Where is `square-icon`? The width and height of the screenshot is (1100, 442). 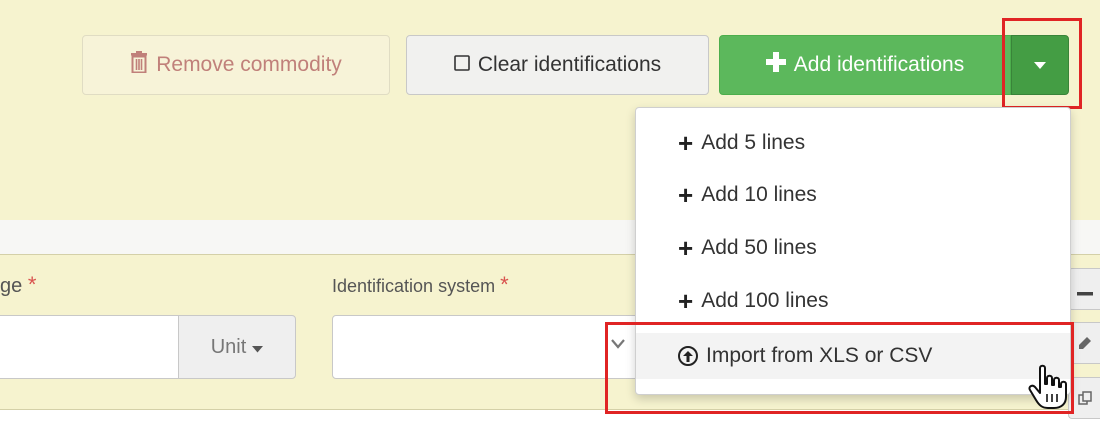
square-icon is located at coordinates (462, 65).